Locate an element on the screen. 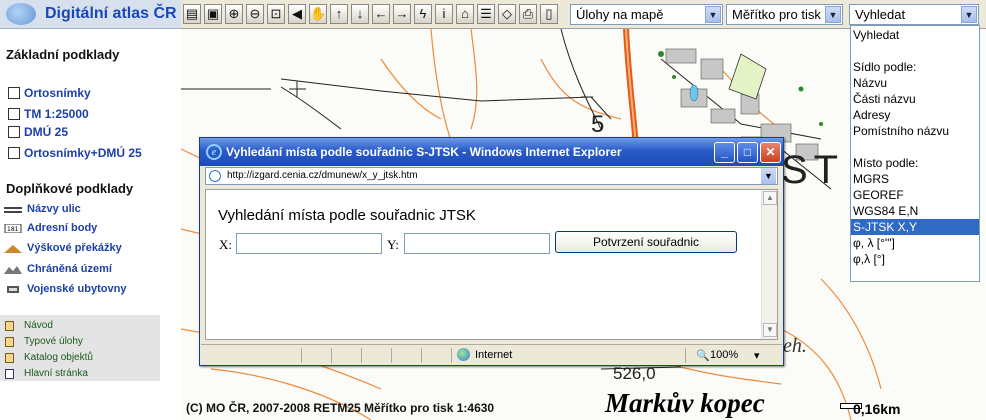  dropdown-option: Pomístního názvu is located at coordinates (915, 131).